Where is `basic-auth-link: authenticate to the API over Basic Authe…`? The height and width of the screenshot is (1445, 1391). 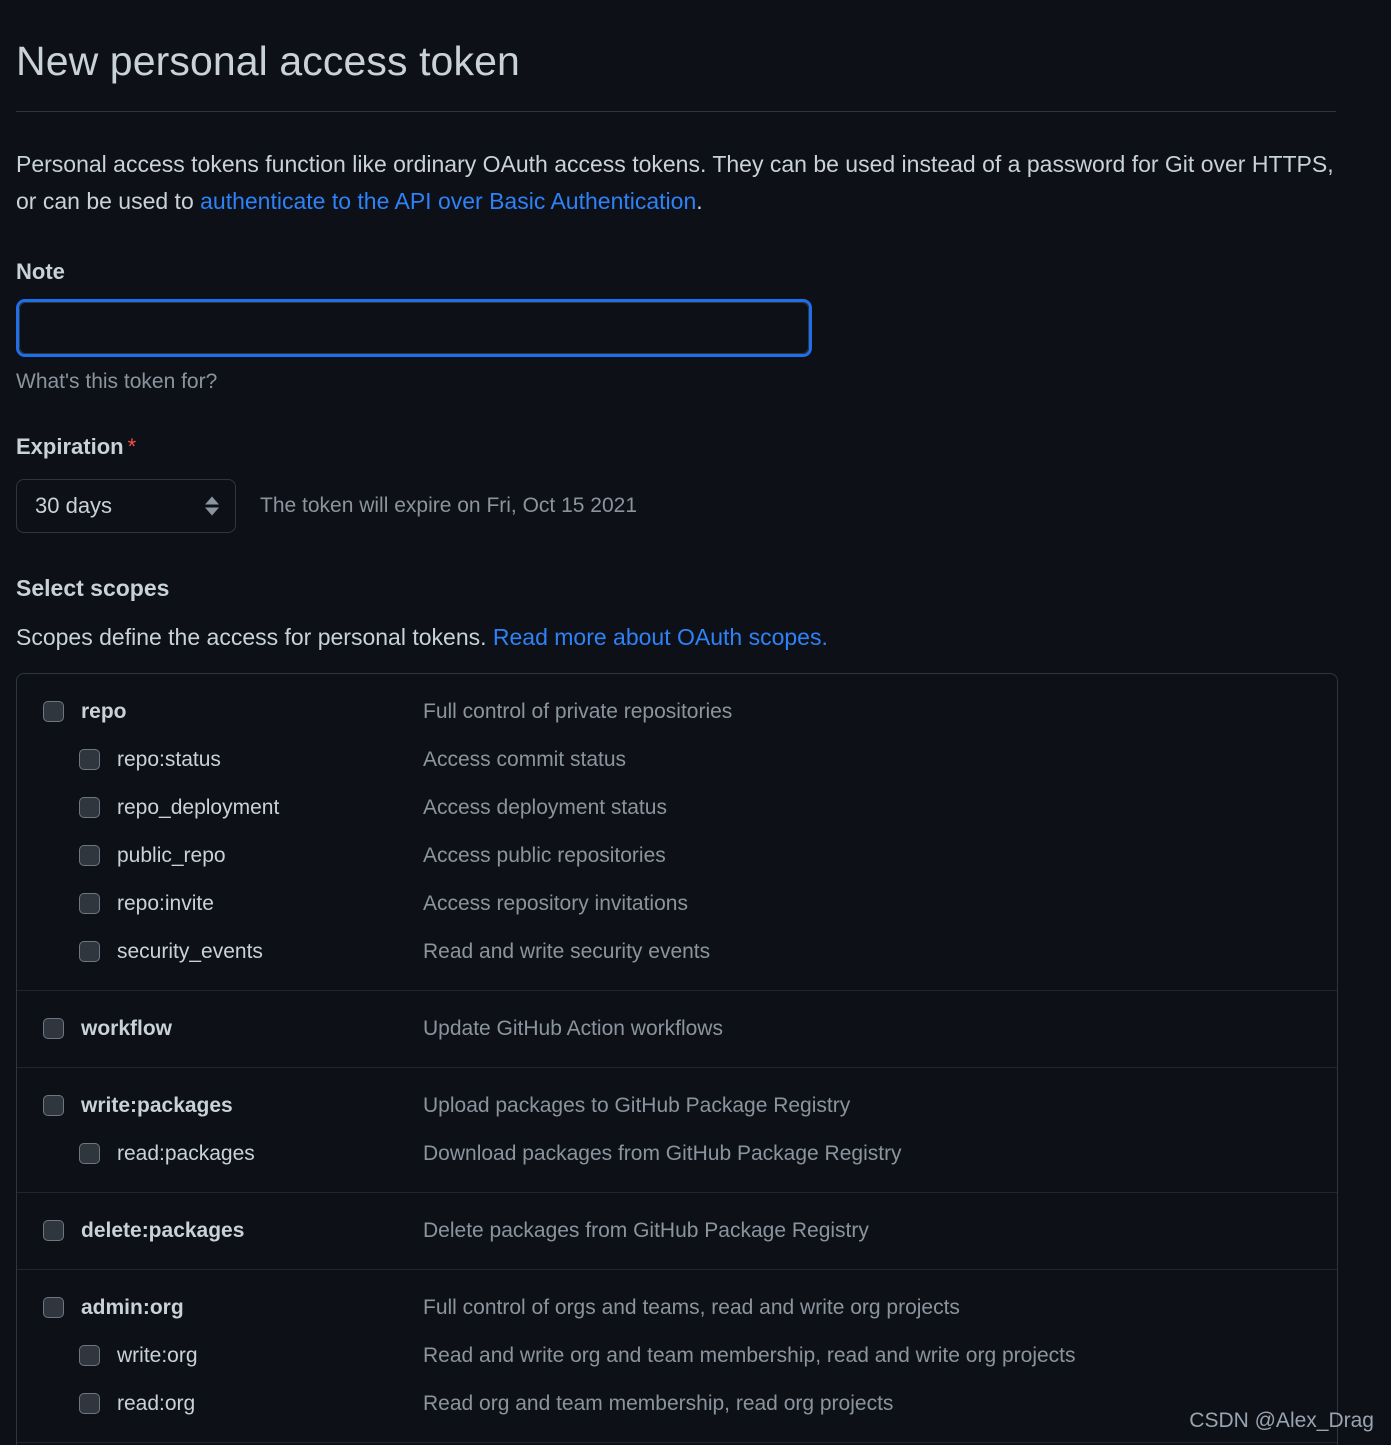
basic-auth-link: authenticate to the API over Basic Authe… is located at coordinates (448, 201).